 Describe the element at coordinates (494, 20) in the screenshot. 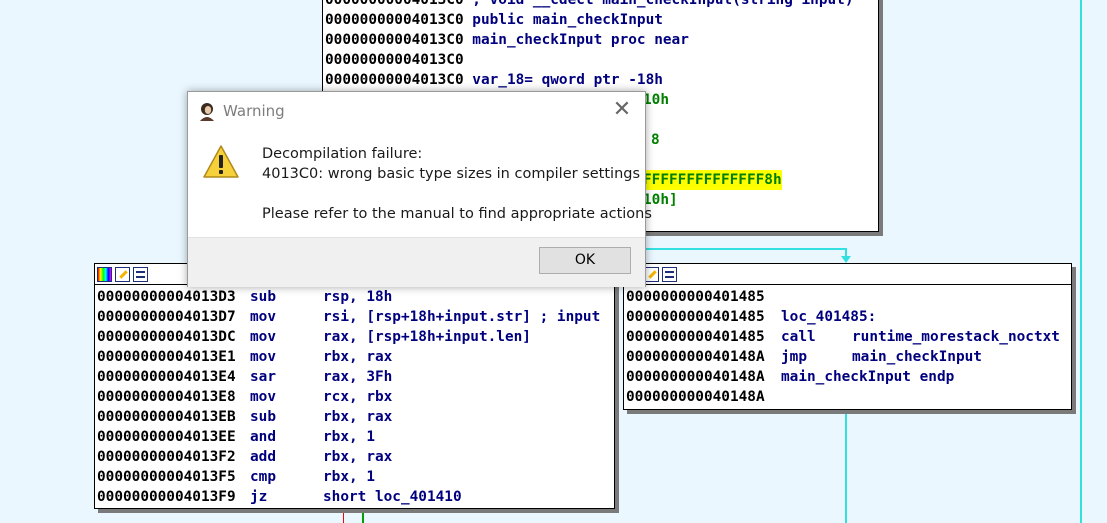

I see `code-line: 00000000004013C0 public main_checkInput` at that location.